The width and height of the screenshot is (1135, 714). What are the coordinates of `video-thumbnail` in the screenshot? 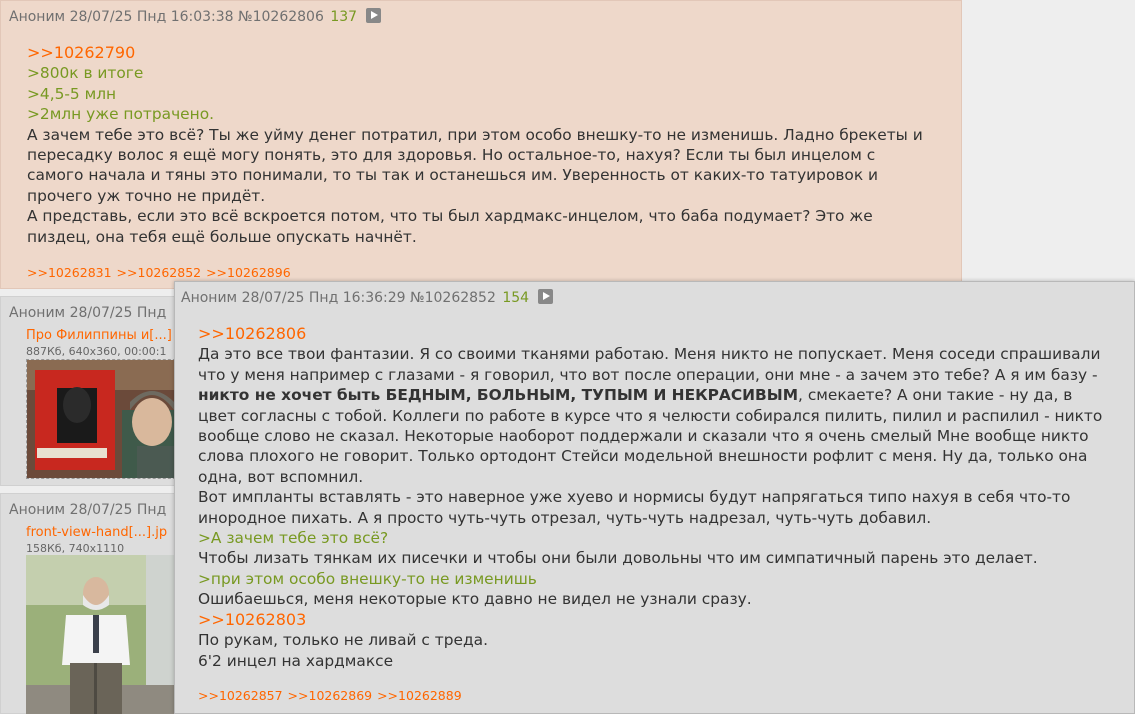 It's located at (103, 419).